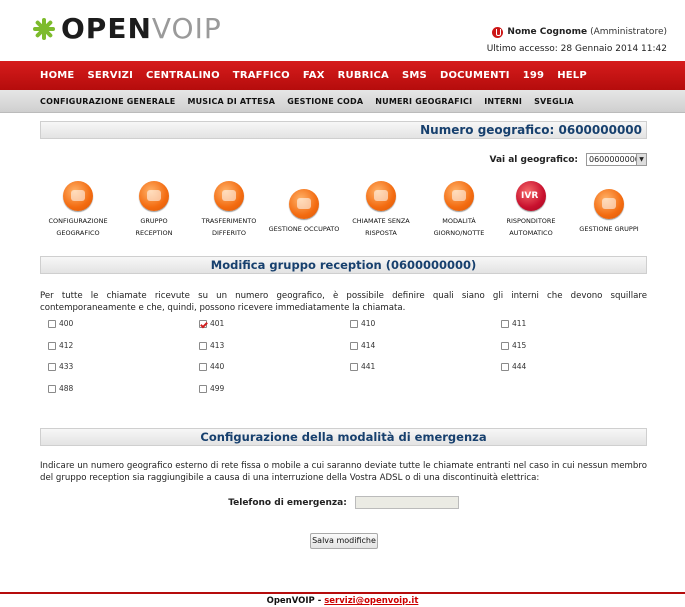  I want to click on icon-label-line2: GEOGRAFICO, so click(78, 233).